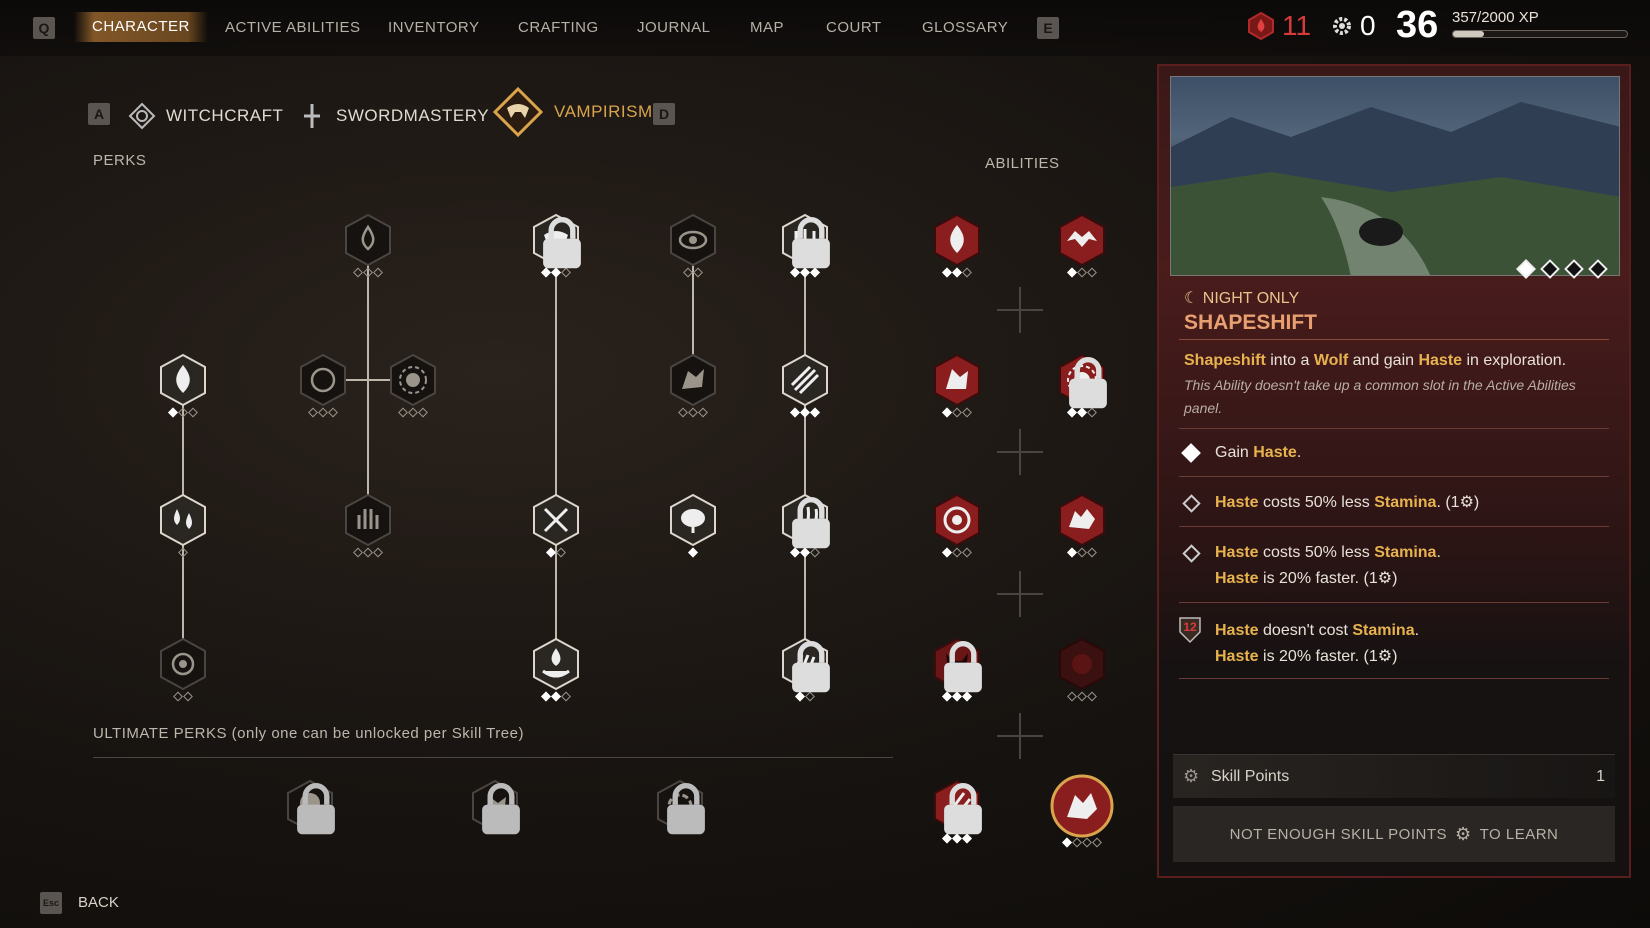  Describe the element at coordinates (1082, 245) in the screenshot. I see `ability-bat-swarm` at that location.